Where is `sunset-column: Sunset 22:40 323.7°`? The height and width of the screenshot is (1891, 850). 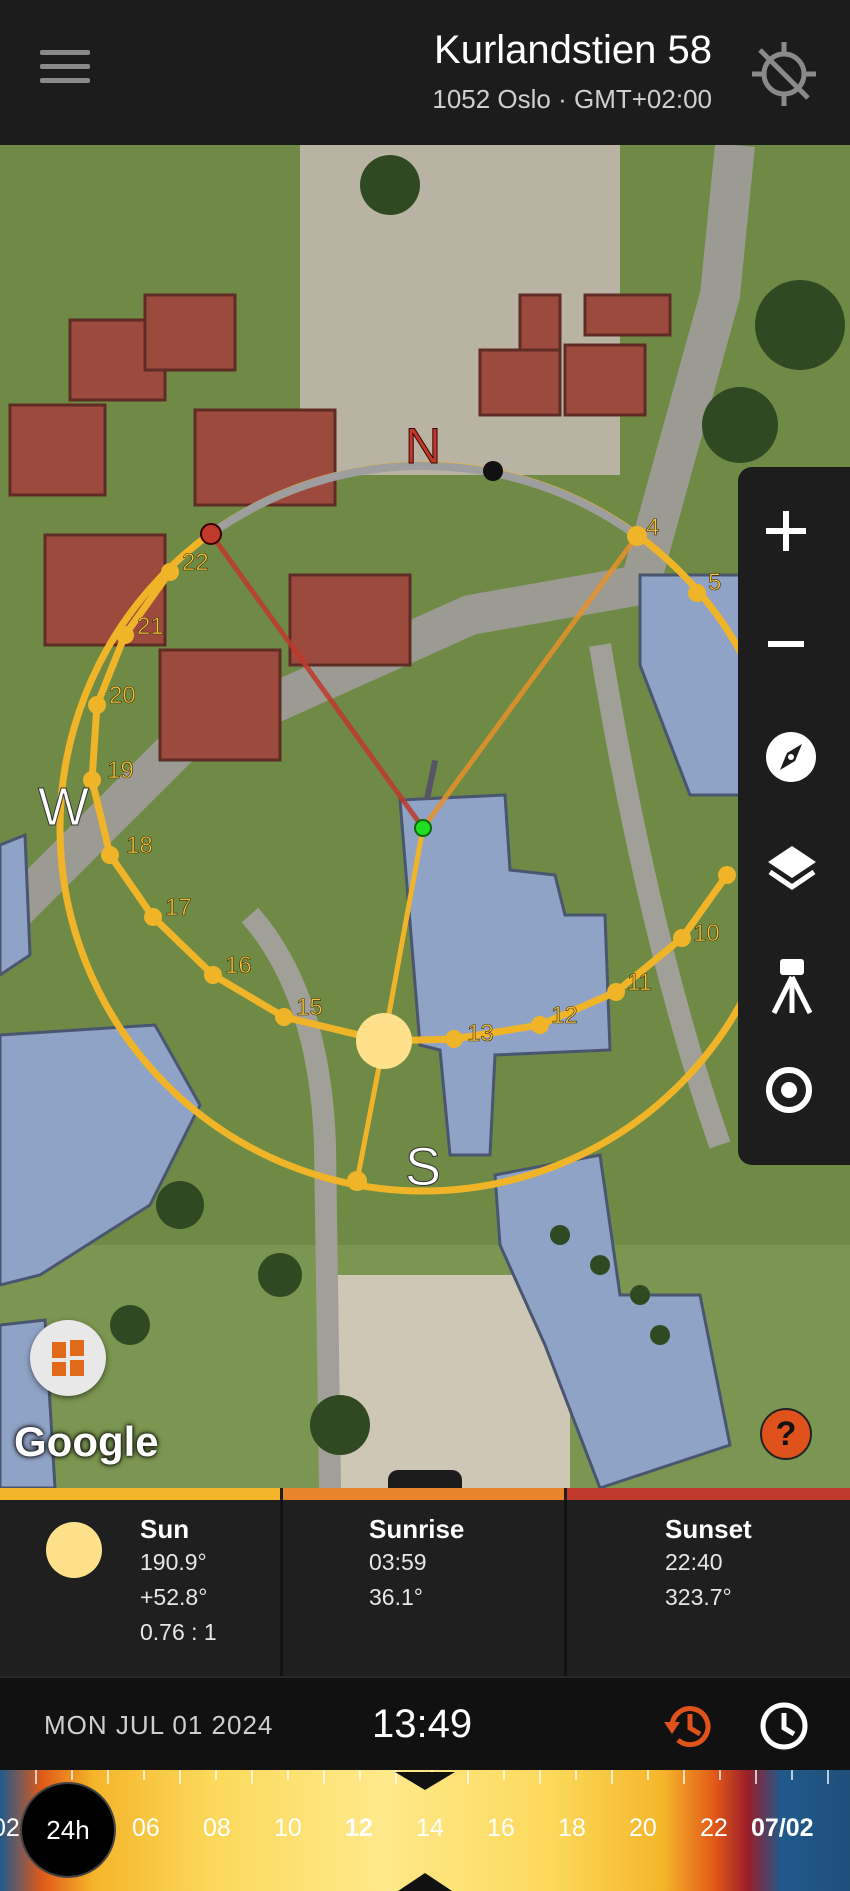
sunset-column: Sunset 22:40 323.7° is located at coordinates (708, 1588).